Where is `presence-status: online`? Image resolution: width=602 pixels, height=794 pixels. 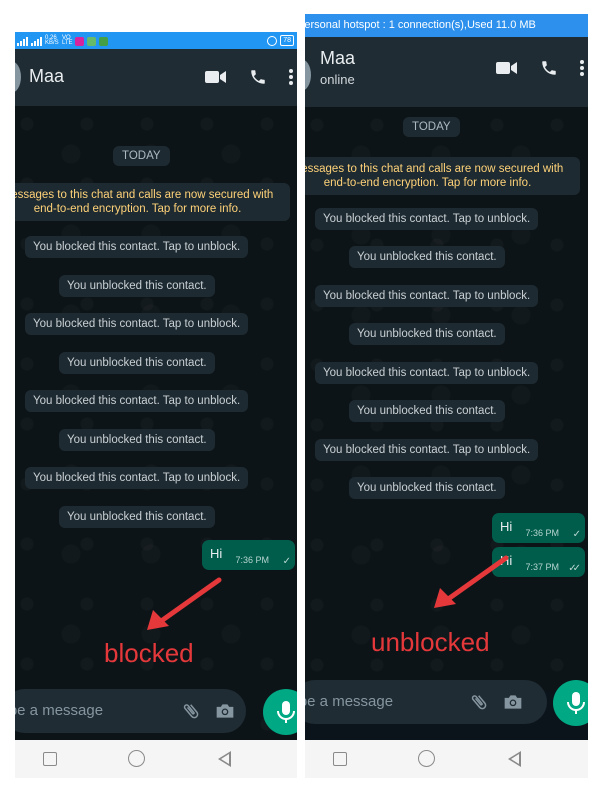
presence-status: online is located at coordinates (337, 79).